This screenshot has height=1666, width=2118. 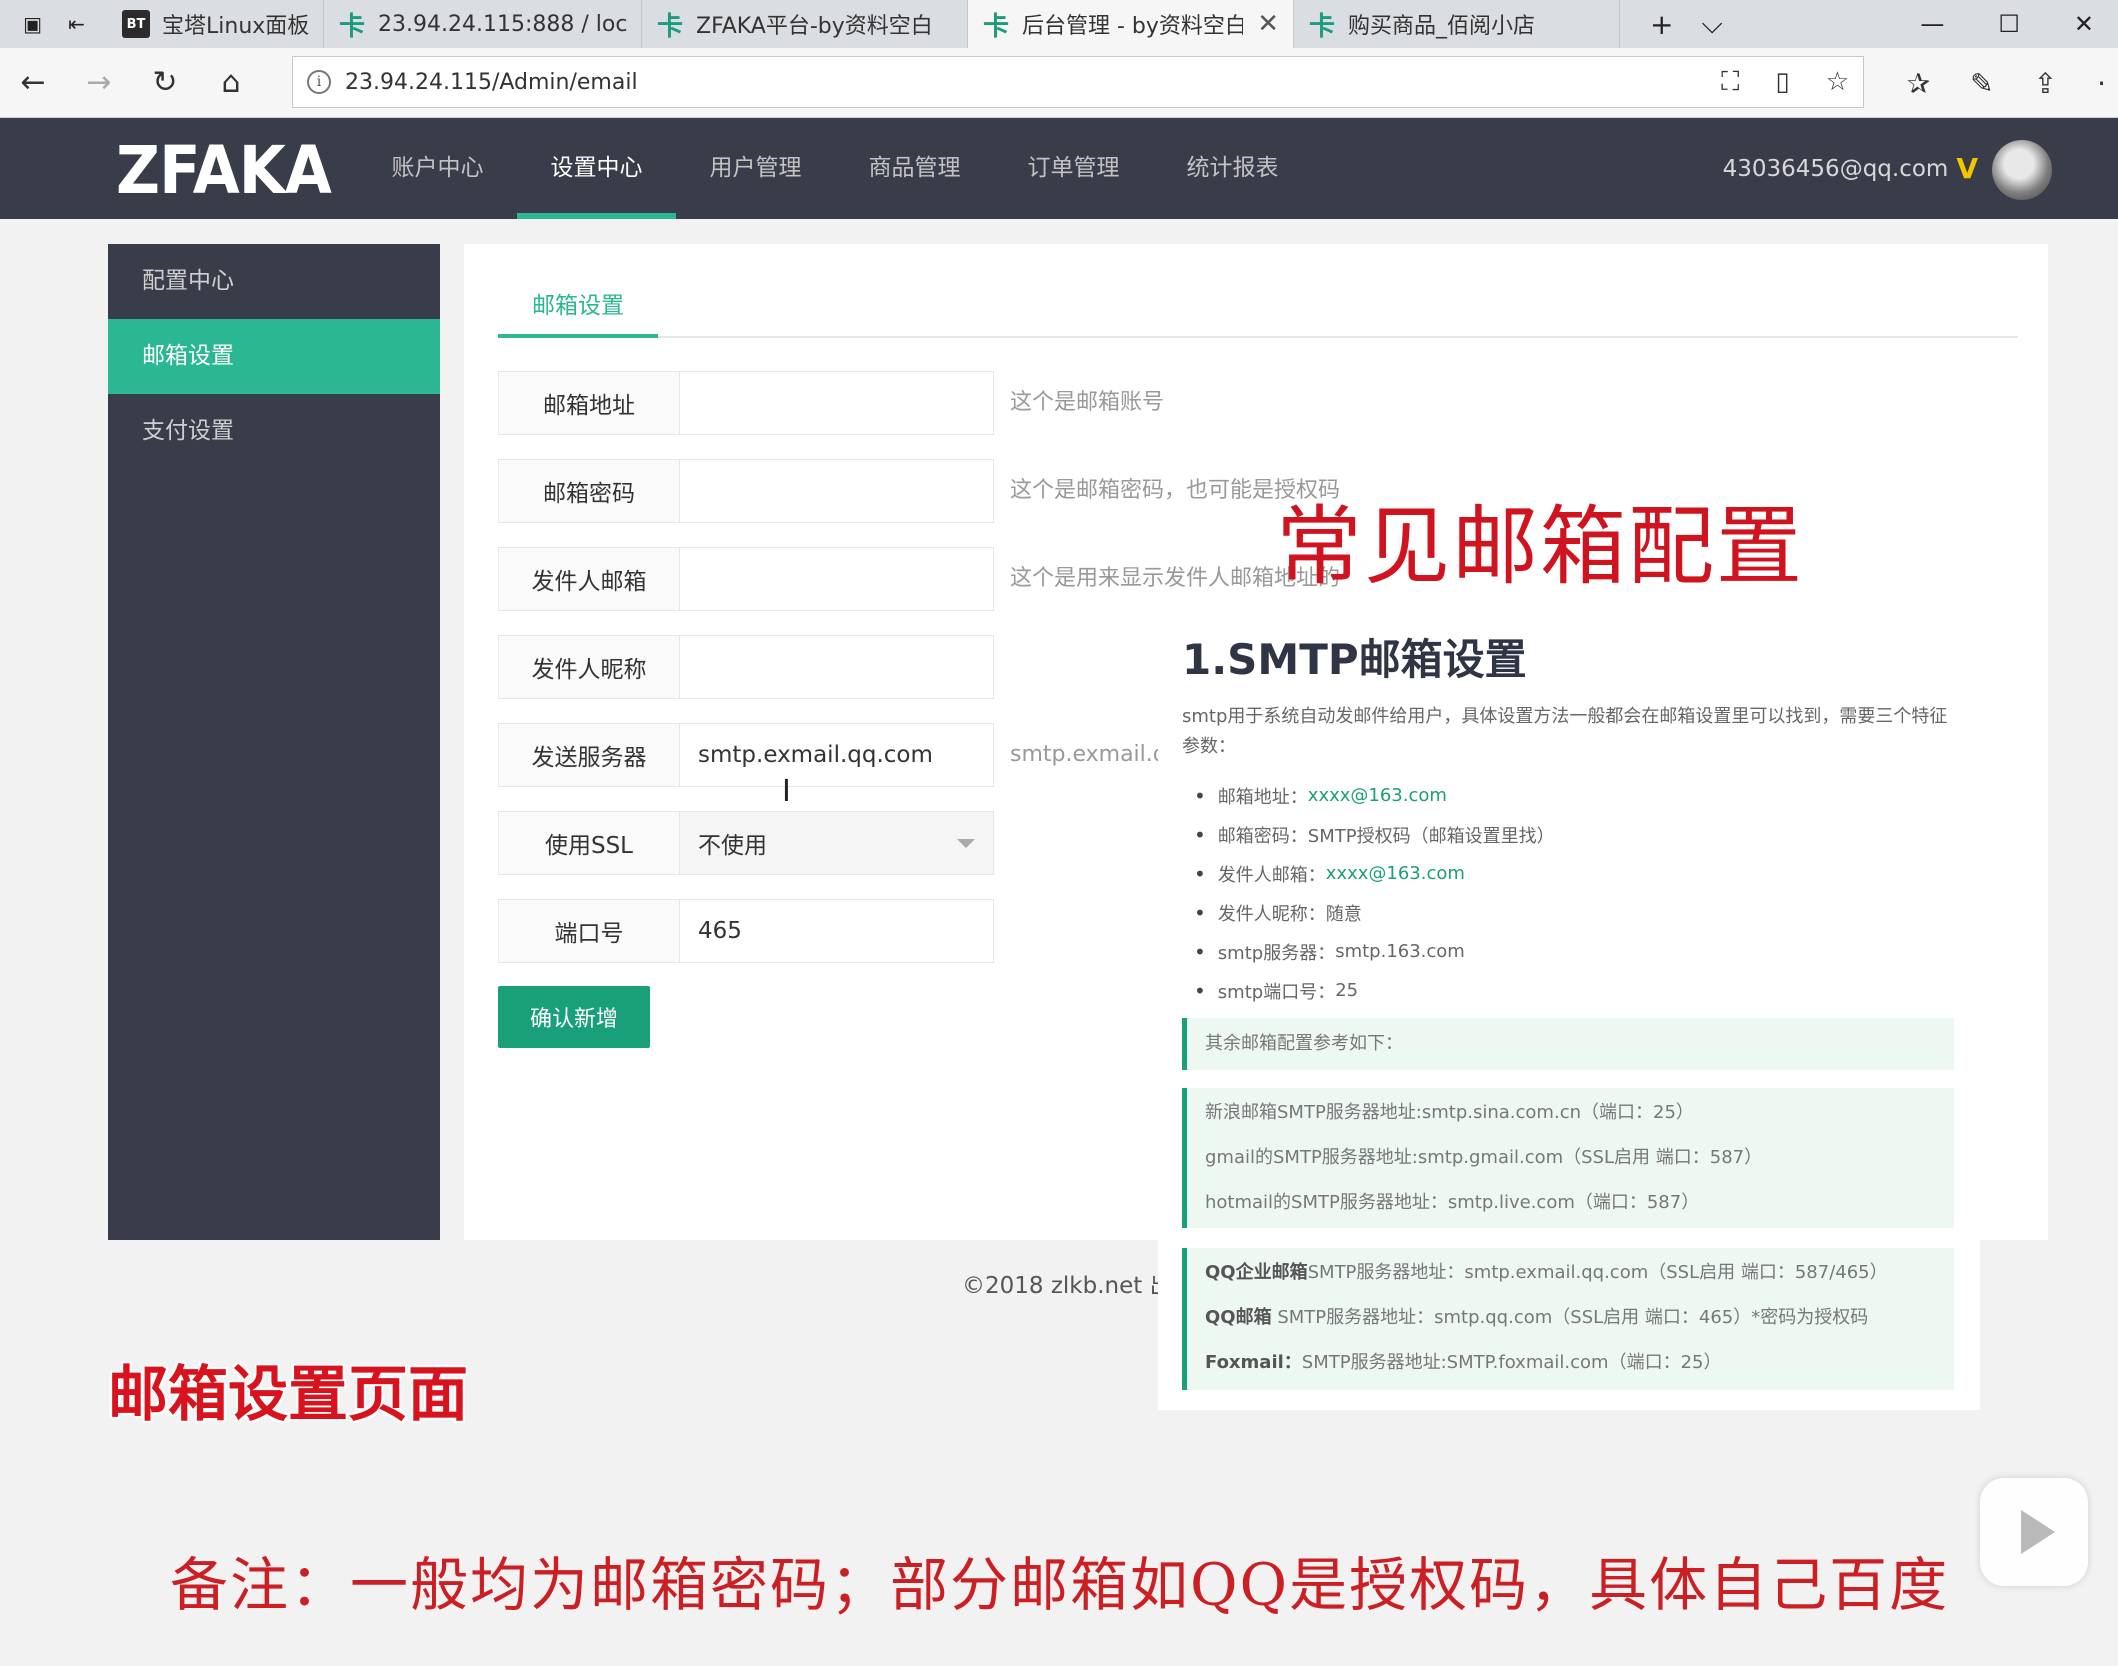 What do you see at coordinates (589, 667) in the screenshot?
I see `field-label: 发件人昵称` at bounding box center [589, 667].